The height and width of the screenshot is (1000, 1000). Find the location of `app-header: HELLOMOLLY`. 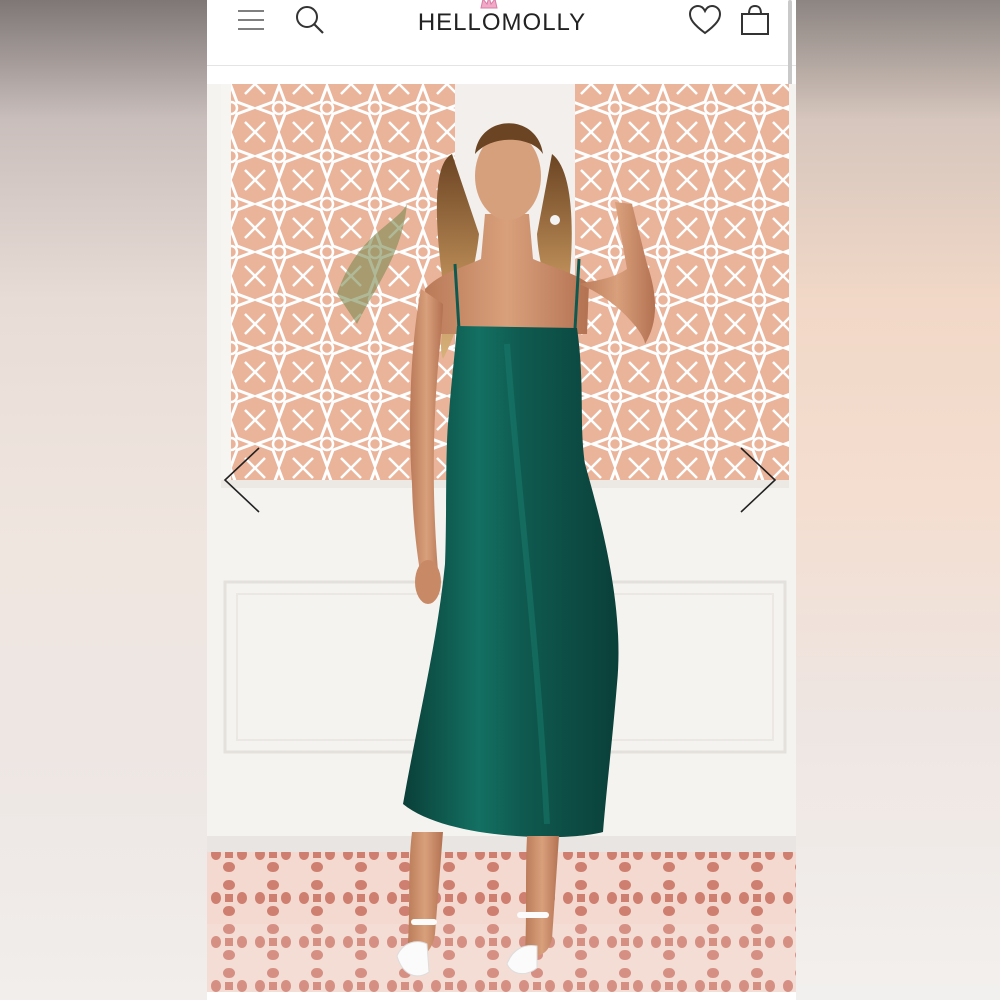

app-header: HELLOMOLLY is located at coordinates (501, 33).